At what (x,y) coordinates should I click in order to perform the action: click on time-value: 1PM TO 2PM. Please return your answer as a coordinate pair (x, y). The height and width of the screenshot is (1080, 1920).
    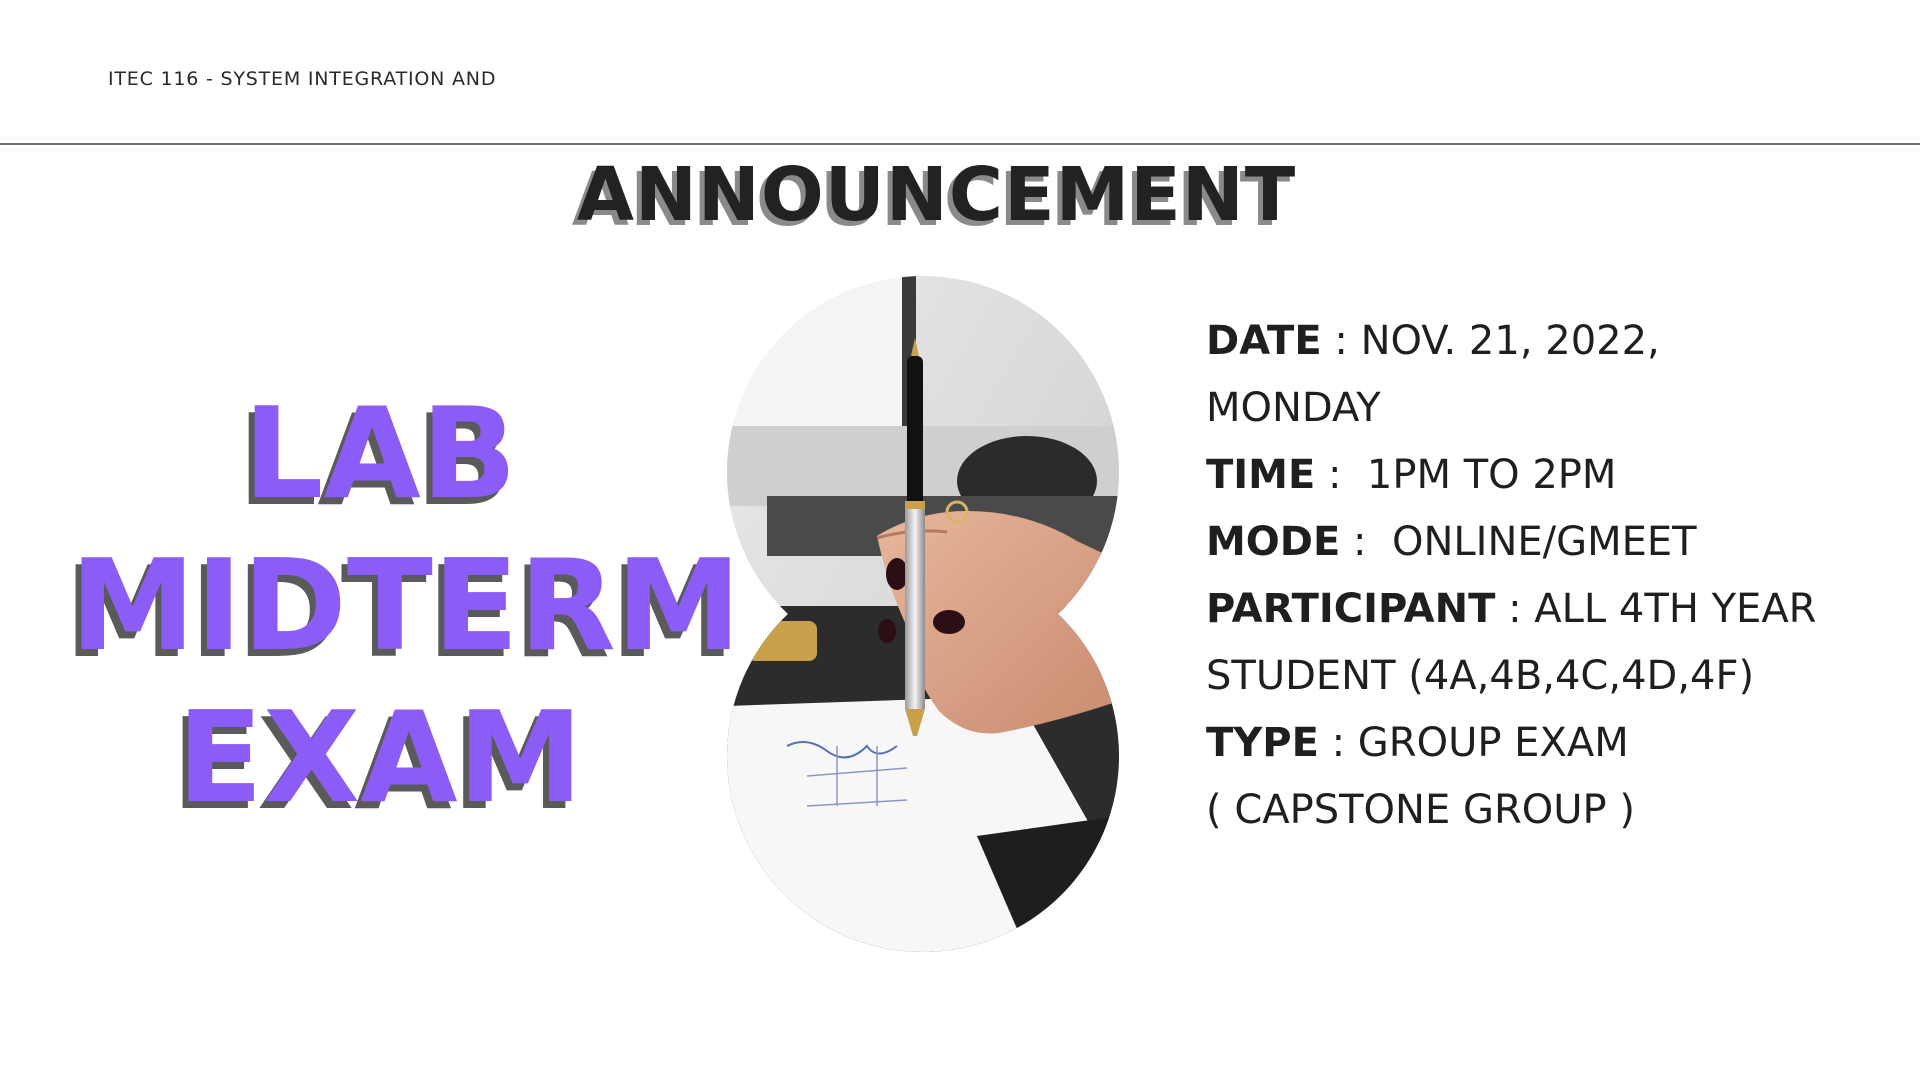
    Looking at the image, I should click on (1491, 475).